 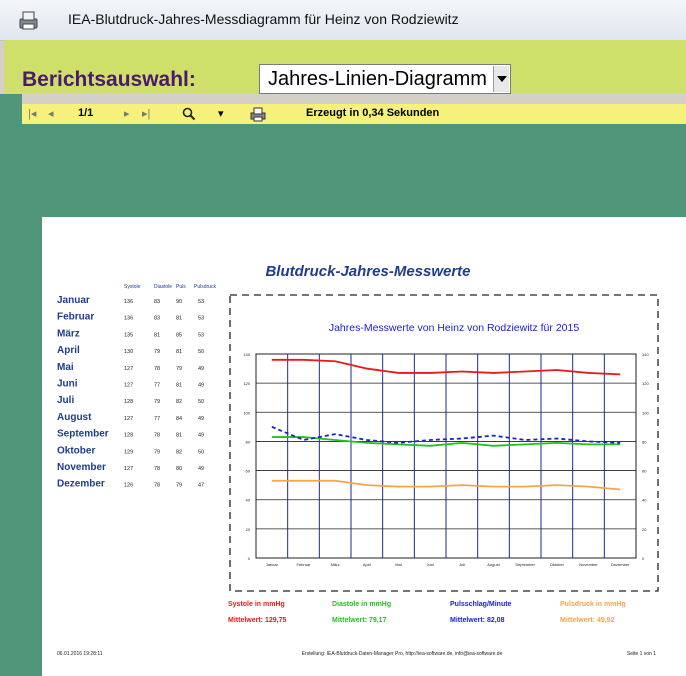 I want to click on y-tick-label-right: 20, so click(x=644, y=529).